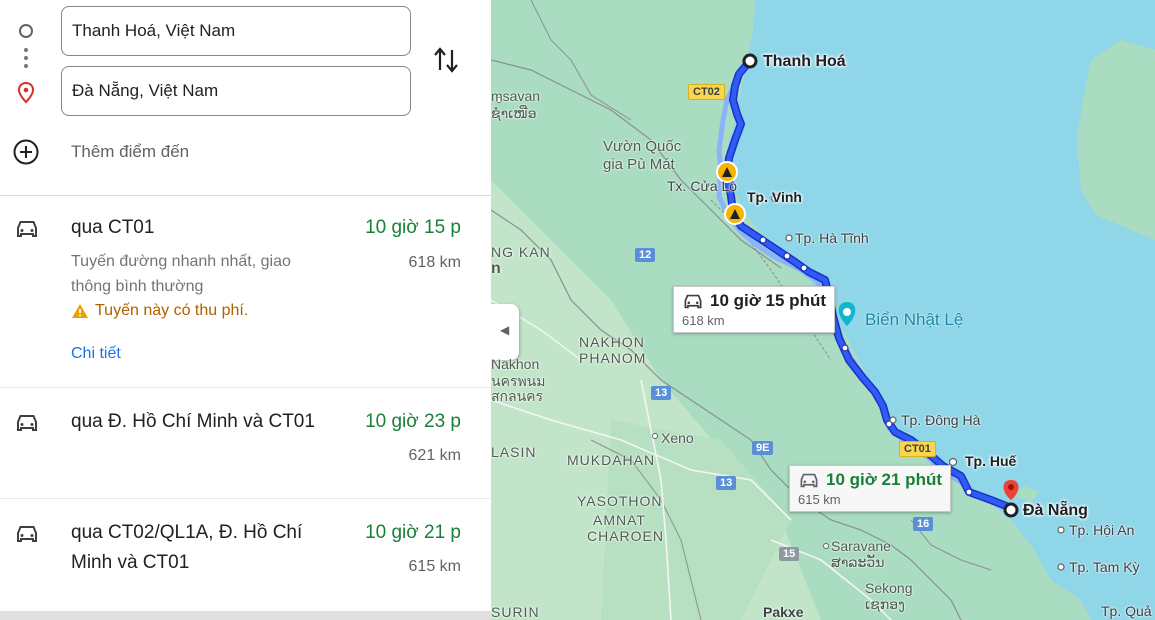  I want to click on route-distance: 618 km, so click(434, 262).